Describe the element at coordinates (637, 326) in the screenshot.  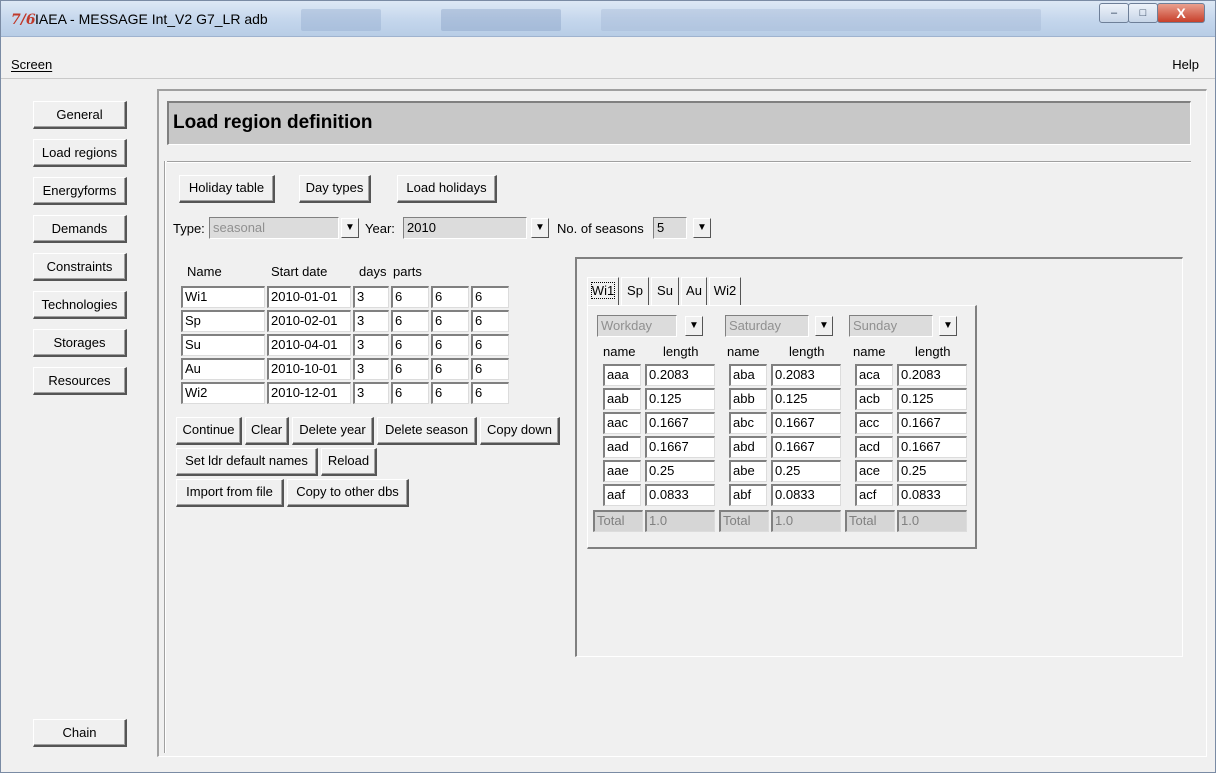
I see `workday-select: Workday` at that location.